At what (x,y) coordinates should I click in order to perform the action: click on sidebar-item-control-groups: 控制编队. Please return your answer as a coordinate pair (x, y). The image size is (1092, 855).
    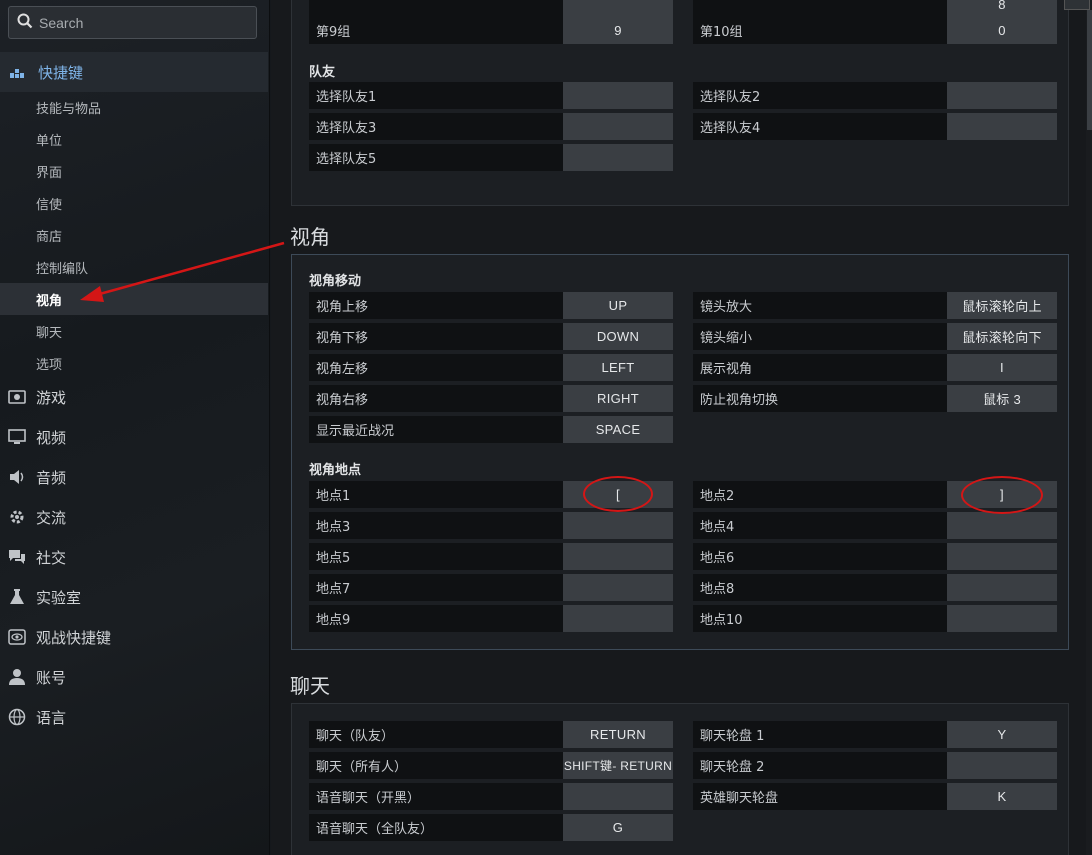
    Looking at the image, I should click on (134, 267).